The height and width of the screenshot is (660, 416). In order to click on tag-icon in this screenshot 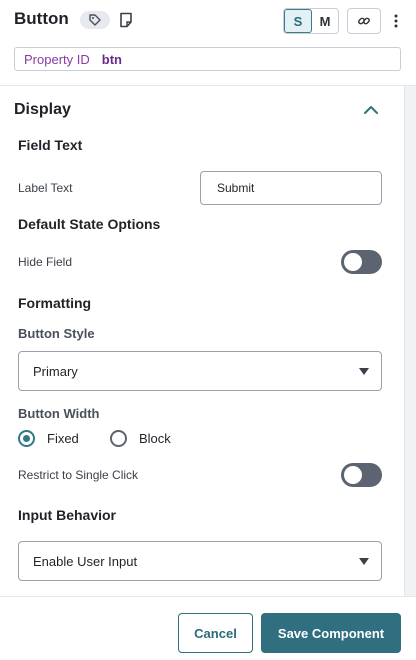, I will do `click(95, 20)`.